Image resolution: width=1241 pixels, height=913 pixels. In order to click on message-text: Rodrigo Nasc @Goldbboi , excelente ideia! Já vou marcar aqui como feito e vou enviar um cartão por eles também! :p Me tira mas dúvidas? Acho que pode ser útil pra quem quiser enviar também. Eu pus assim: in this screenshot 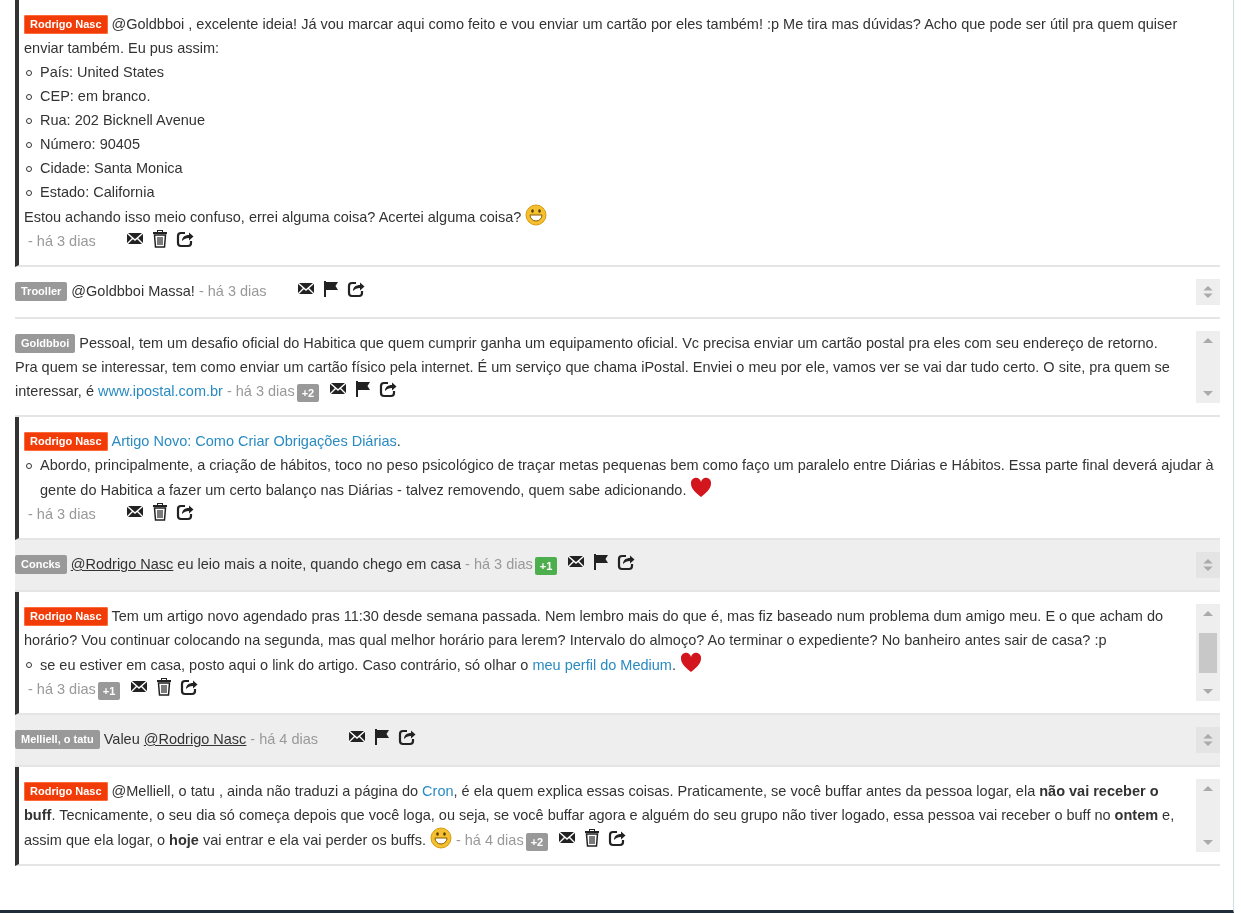, I will do `click(601, 36)`.